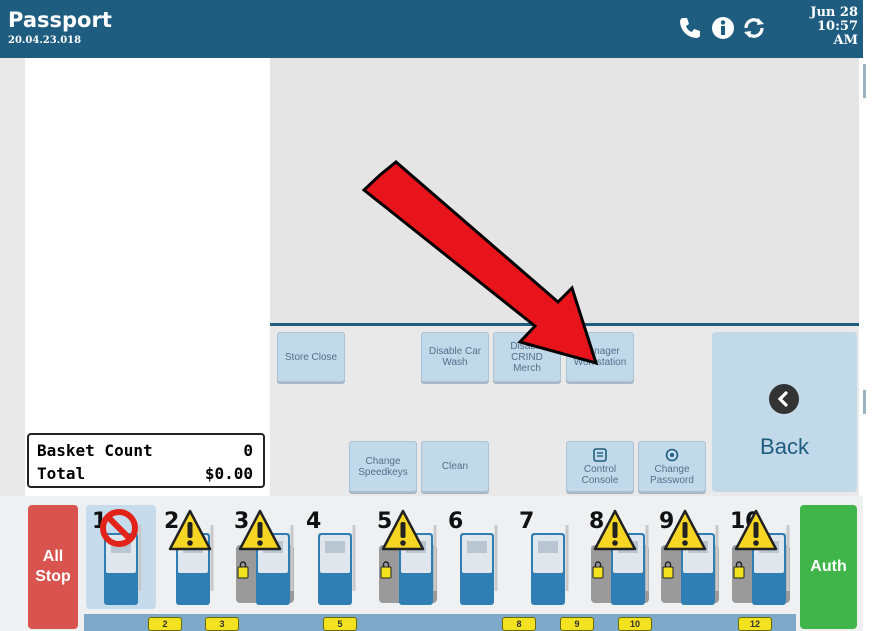 Image resolution: width=873 pixels, height=631 pixels. What do you see at coordinates (527, 351) in the screenshot?
I see `disable-crind-merch-label-1: Disable CRIND` at bounding box center [527, 351].